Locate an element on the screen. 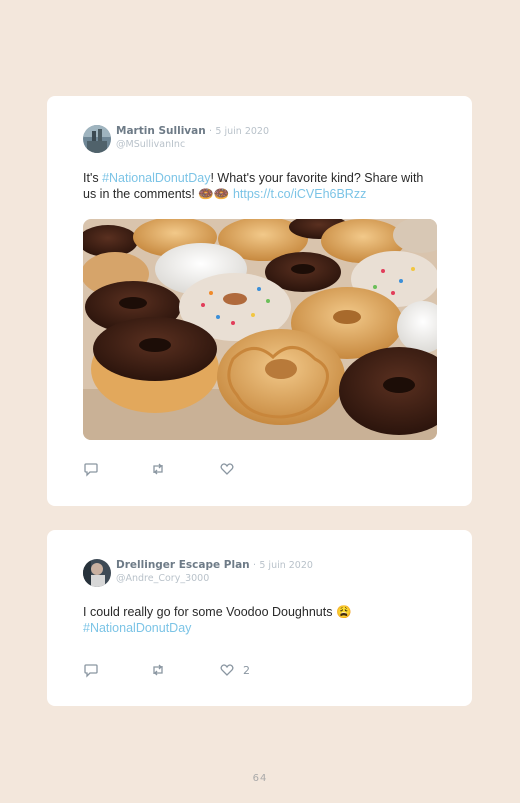 Image resolution: width=520 pixels, height=803 pixels. like-button is located at coordinates (231, 469).